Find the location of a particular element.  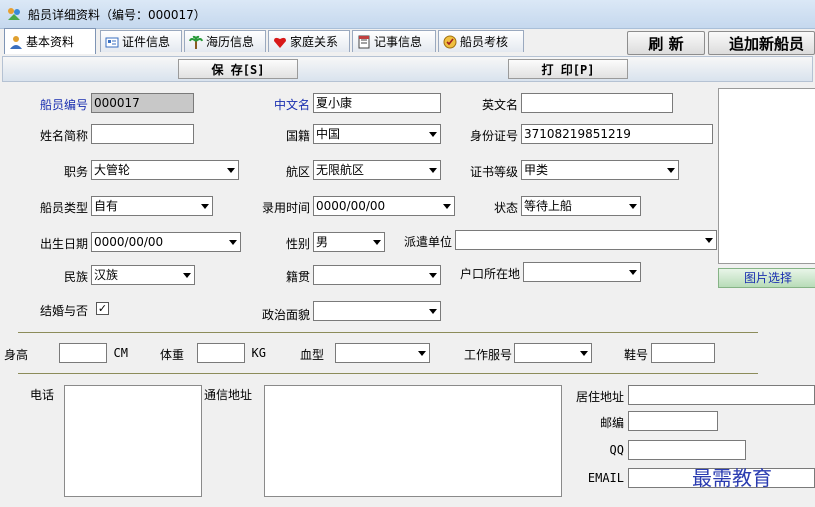

tab-label: 证件信息 is located at coordinates (146, 42).